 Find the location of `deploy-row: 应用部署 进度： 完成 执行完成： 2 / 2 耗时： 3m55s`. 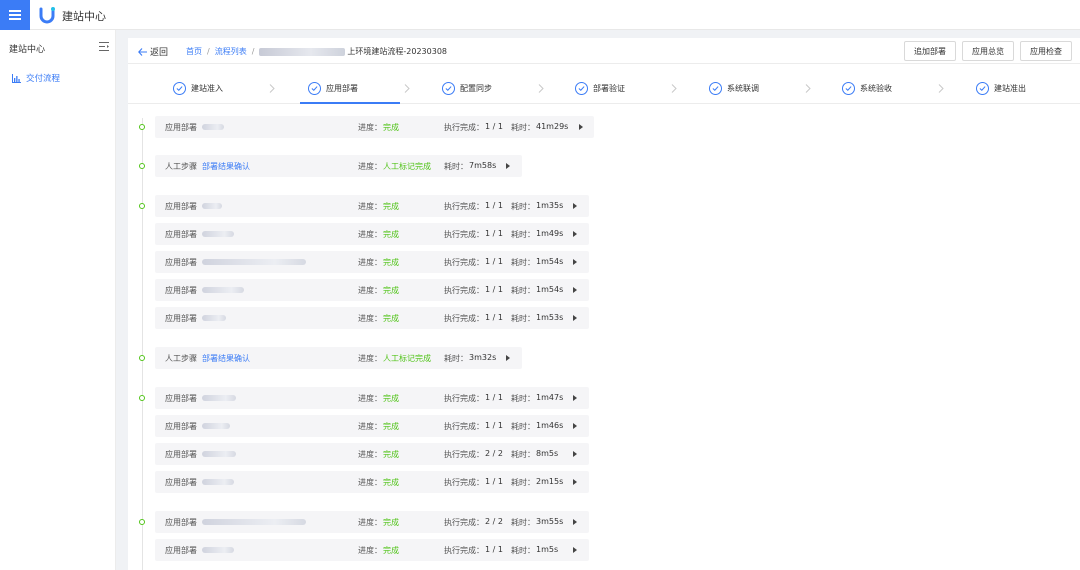

deploy-row: 应用部署 进度： 完成 执行完成： 2 / 2 耗时： 3m55s is located at coordinates (372, 522).